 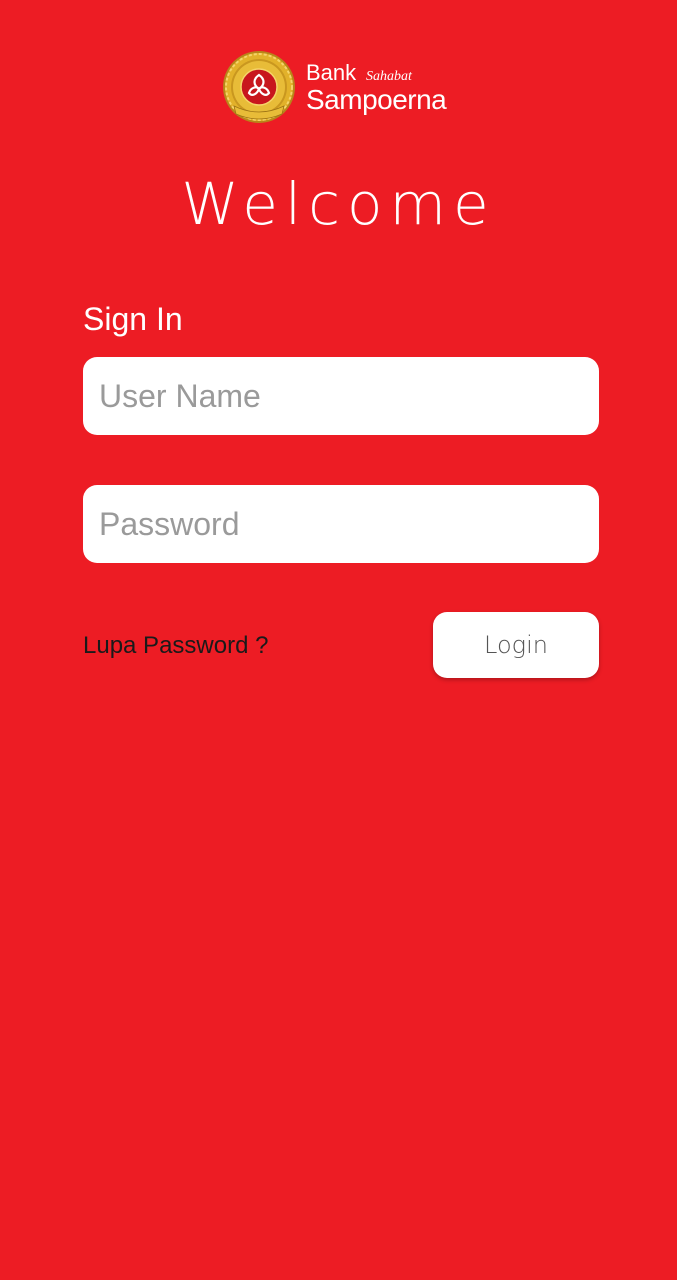 I want to click on password-input, so click(x=341, y=524).